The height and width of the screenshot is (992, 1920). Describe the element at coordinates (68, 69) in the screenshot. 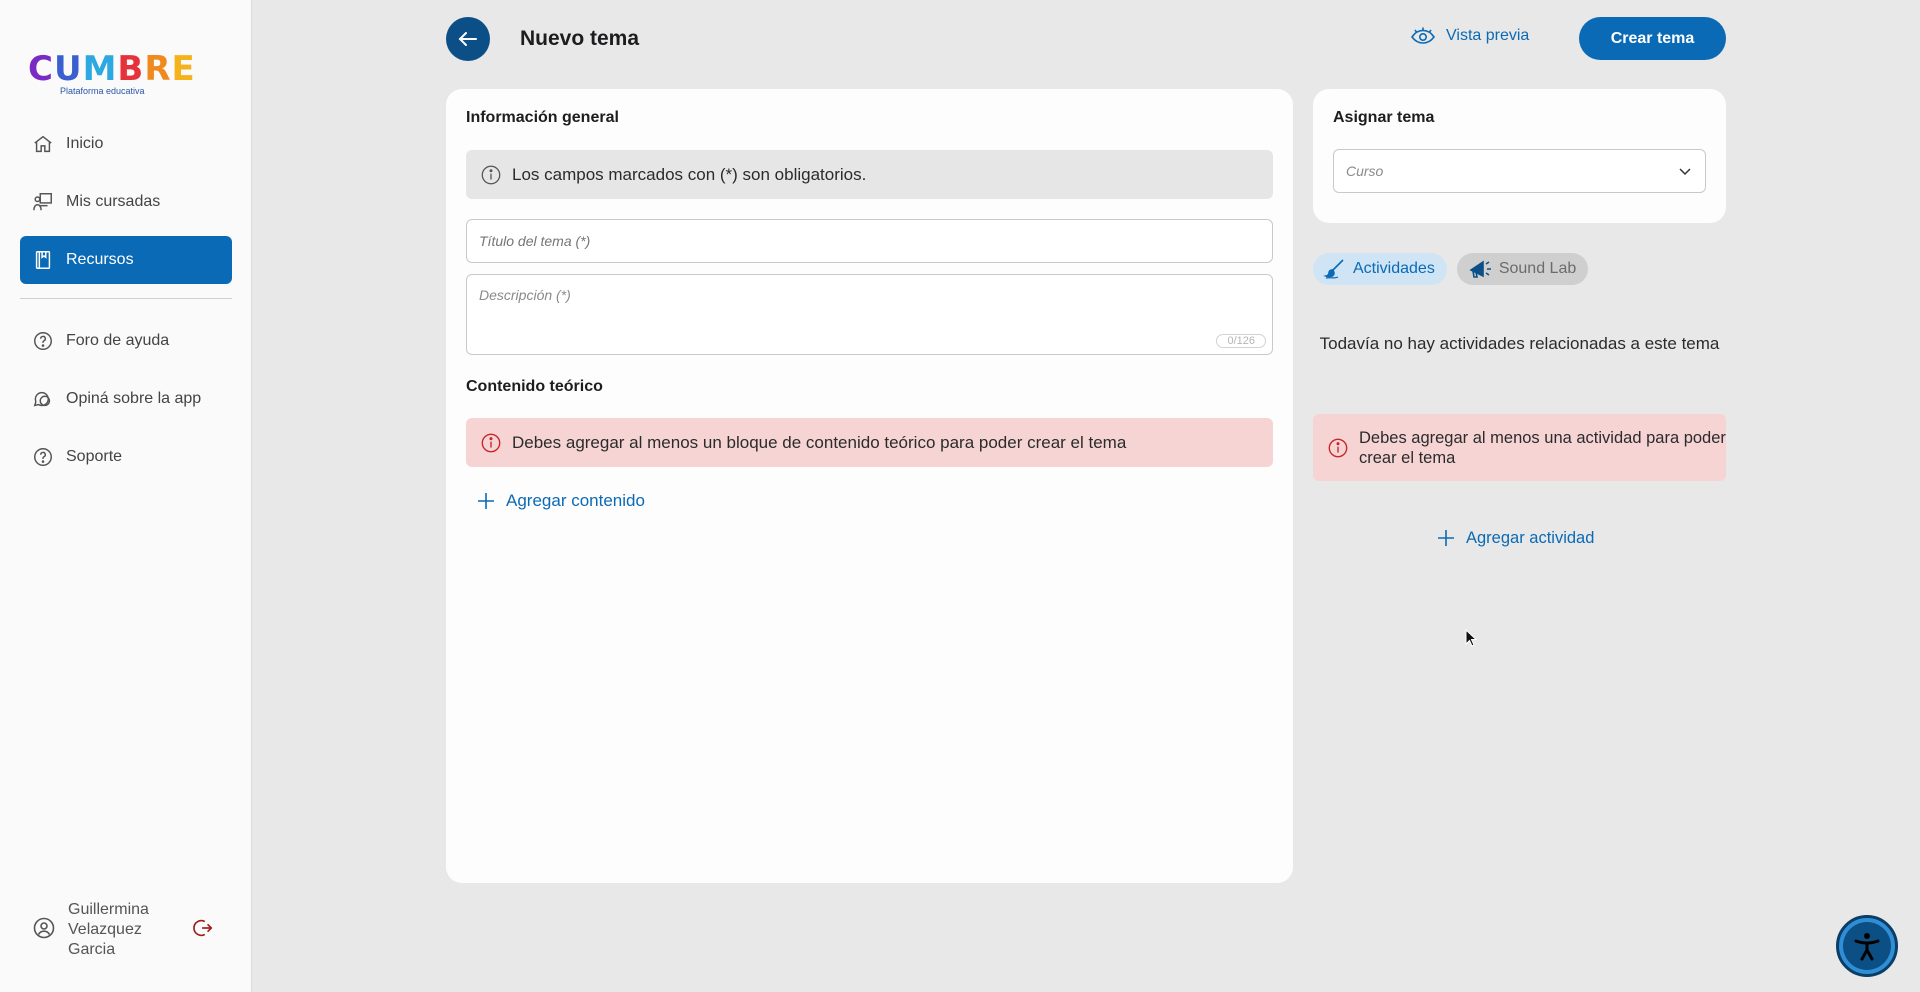

I see `logo-letter: U` at that location.